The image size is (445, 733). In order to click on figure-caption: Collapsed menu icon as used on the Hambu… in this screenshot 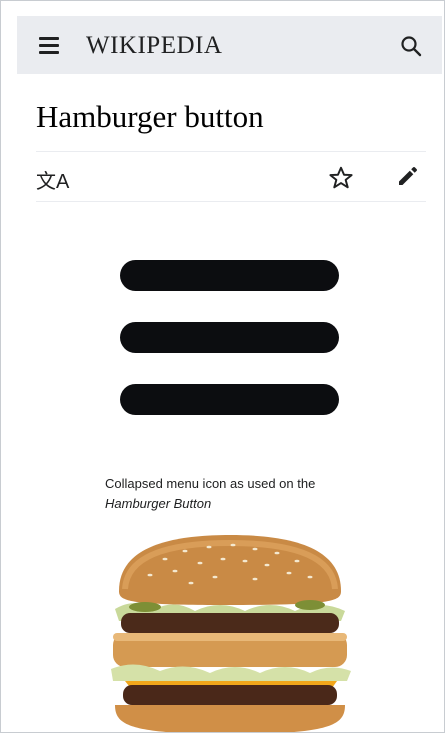, I will do `click(255, 494)`.